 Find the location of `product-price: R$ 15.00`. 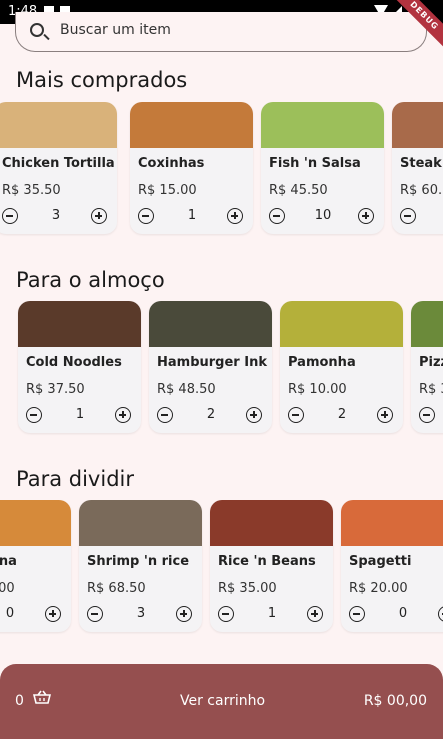

product-price: R$ 15.00 is located at coordinates (167, 190).